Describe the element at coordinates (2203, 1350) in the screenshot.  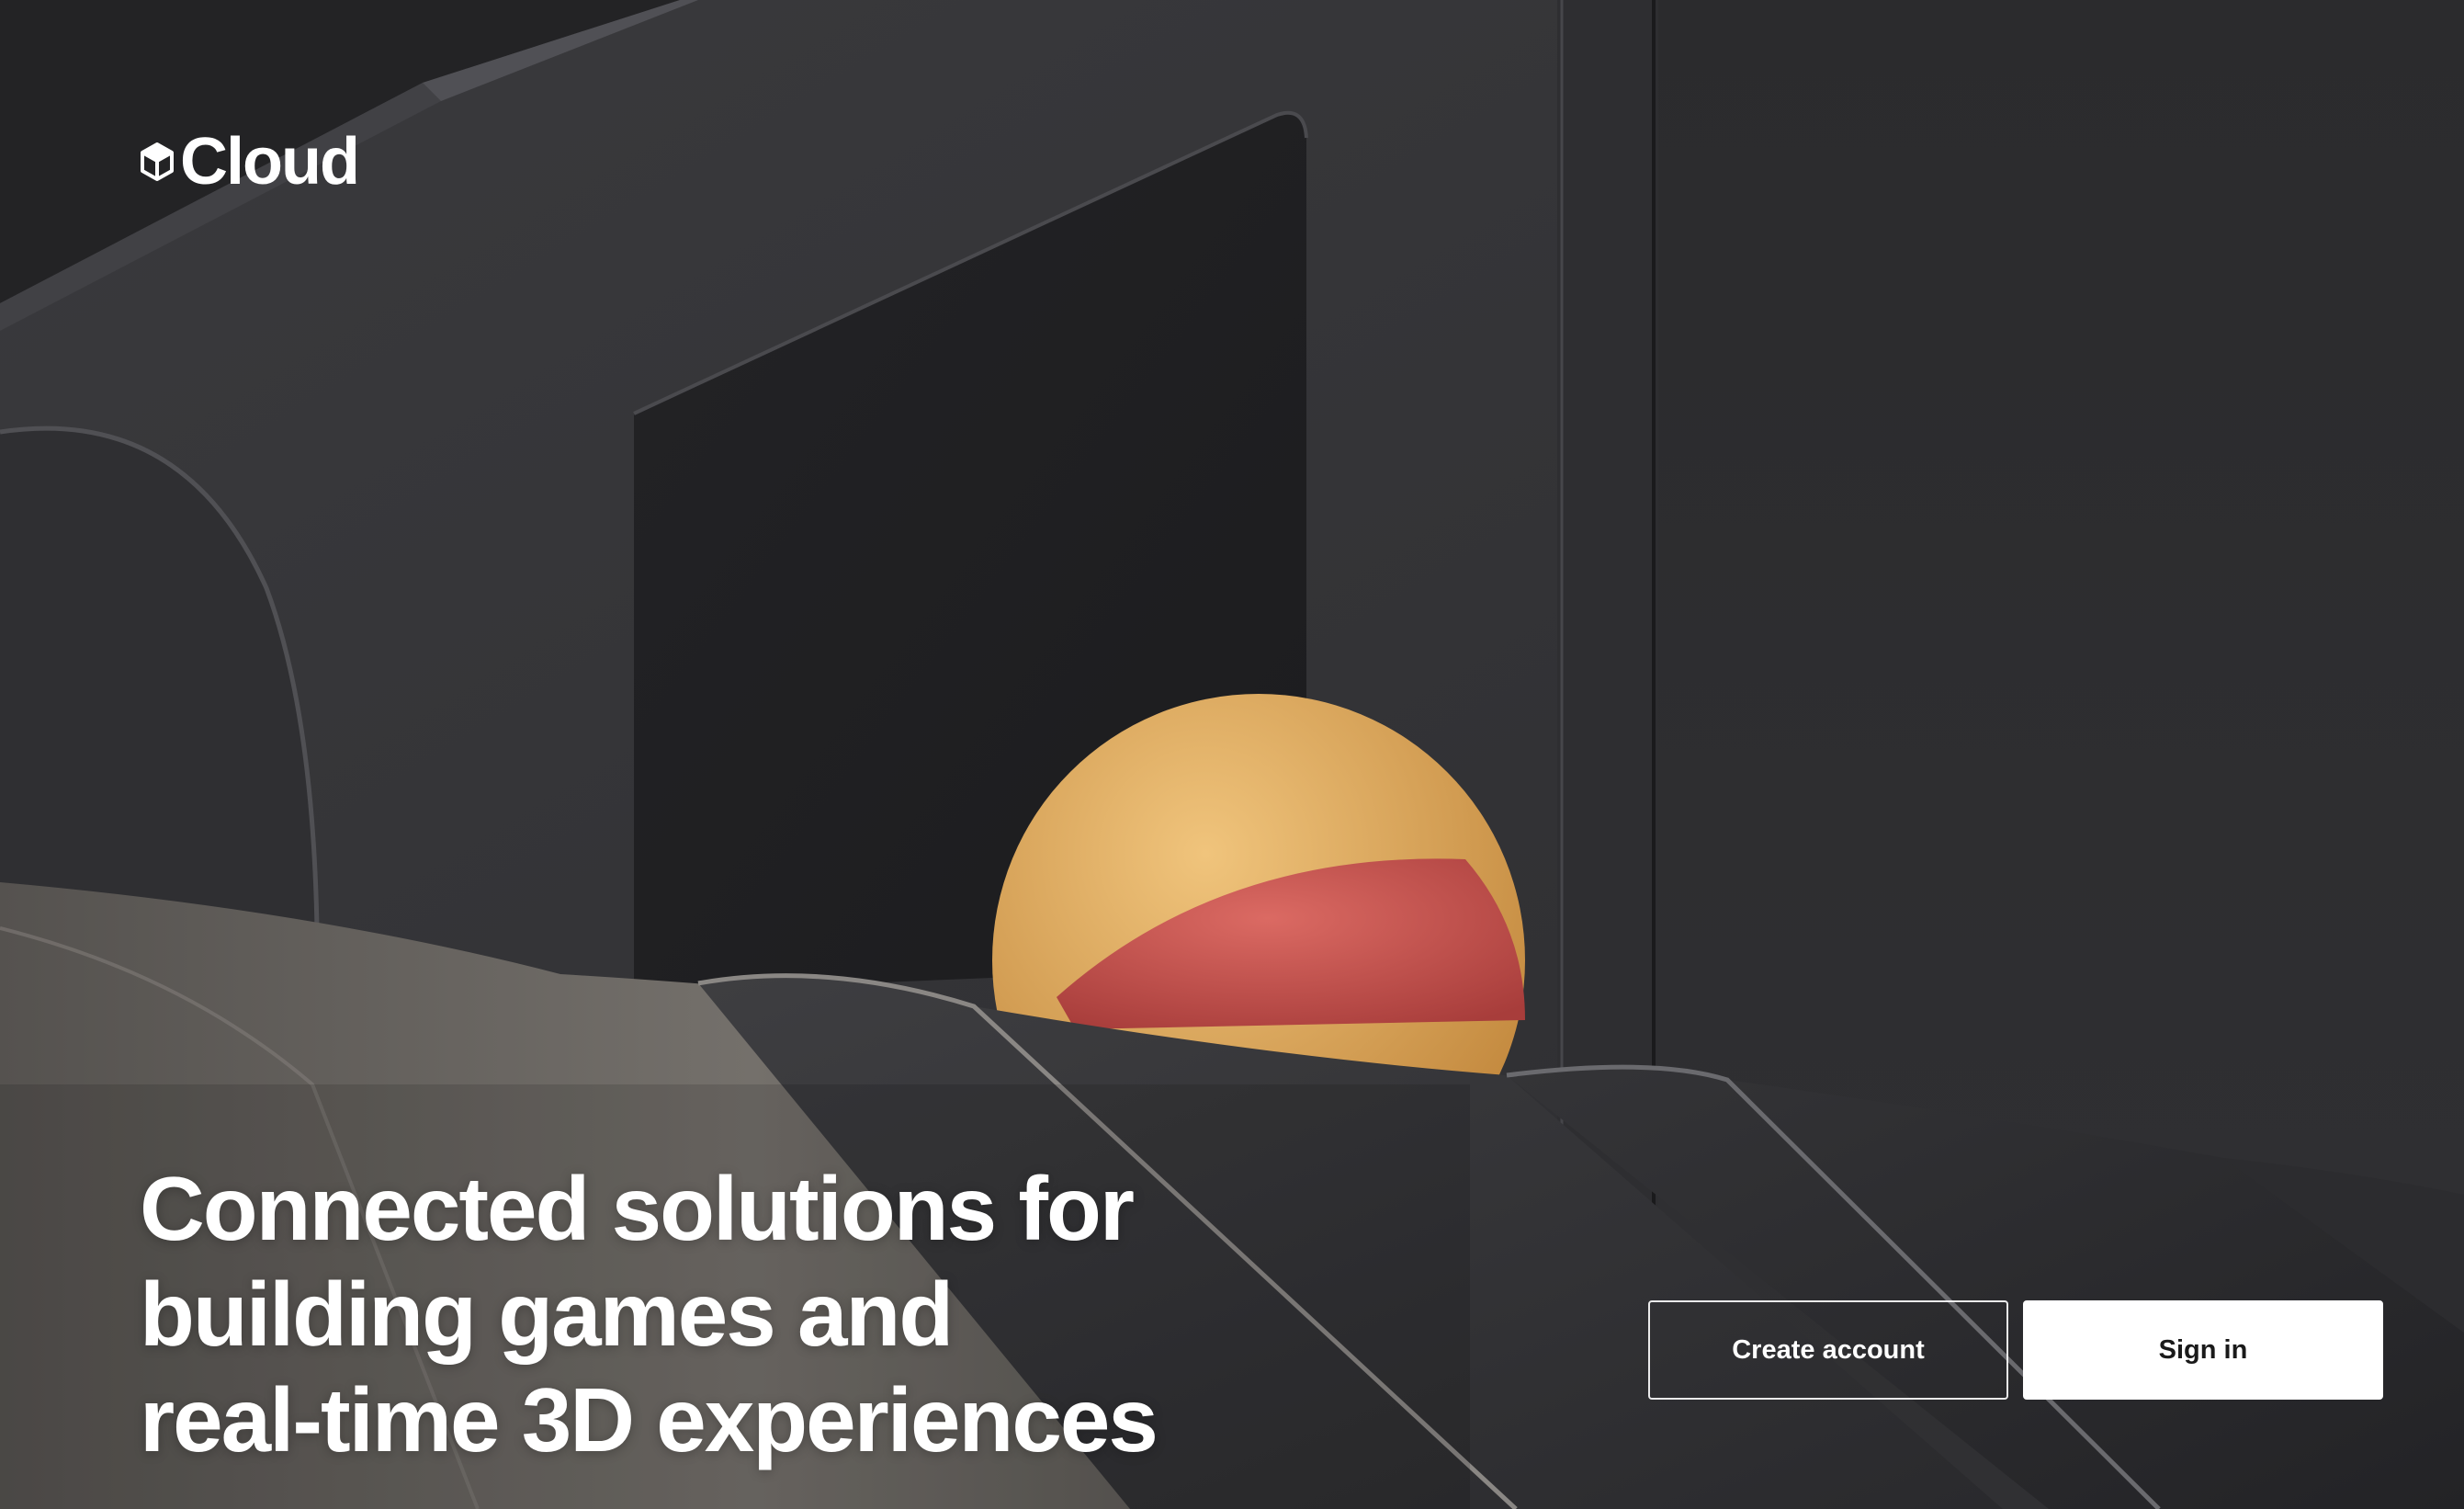
I see `sign-in-button: Sign in` at that location.